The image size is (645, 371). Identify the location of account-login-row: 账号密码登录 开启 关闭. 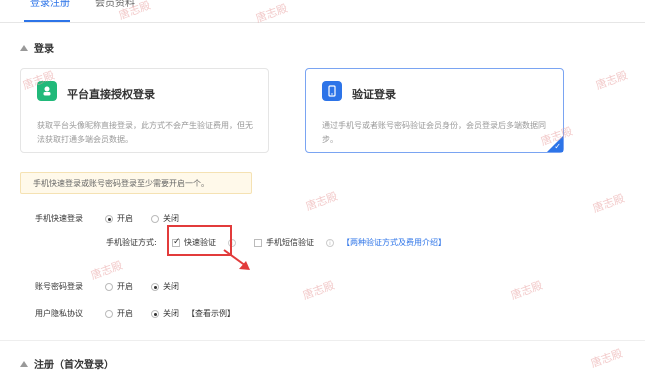
(107, 286).